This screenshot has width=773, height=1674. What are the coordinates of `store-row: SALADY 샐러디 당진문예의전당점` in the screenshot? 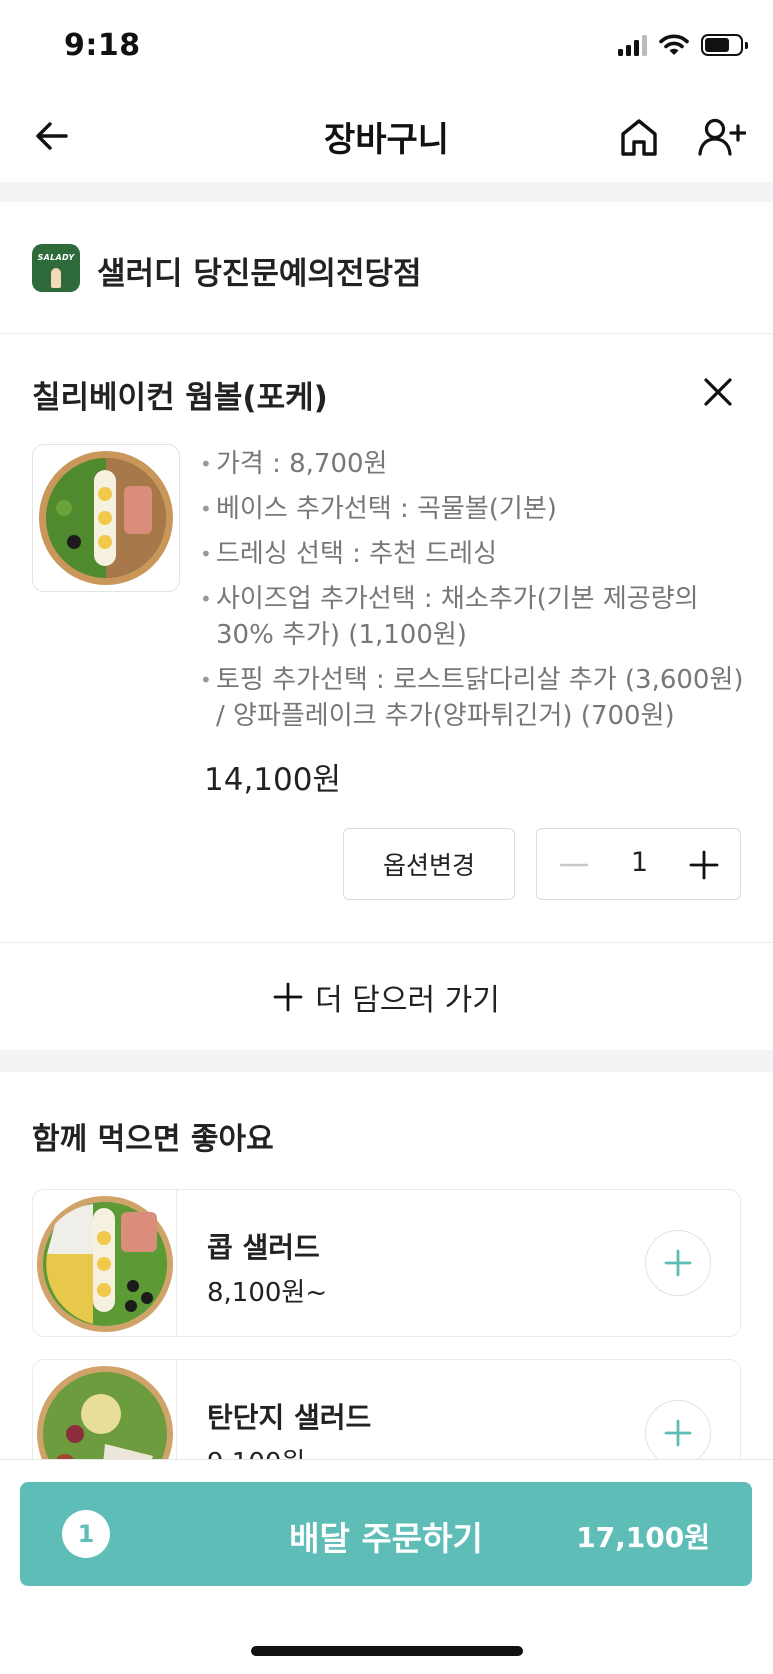 It's located at (386, 268).